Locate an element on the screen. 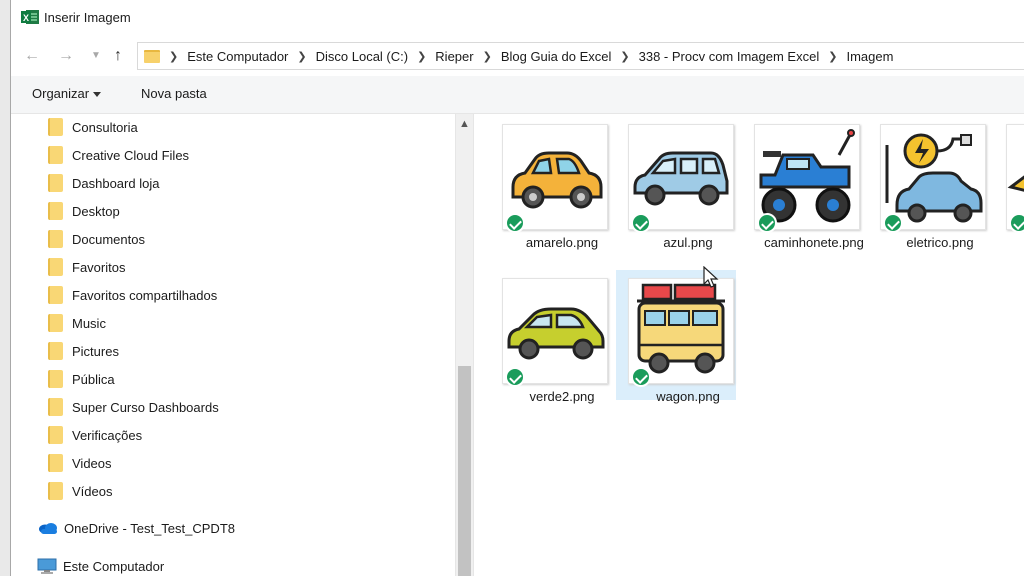 The height and width of the screenshot is (576, 1024). scroll-thumb is located at coordinates (464, 471).